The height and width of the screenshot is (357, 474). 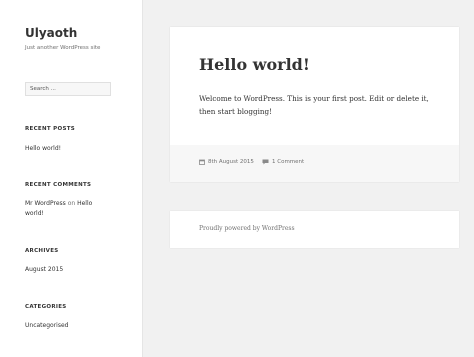 I want to click on post-comments: 1 Comment, so click(x=283, y=162).